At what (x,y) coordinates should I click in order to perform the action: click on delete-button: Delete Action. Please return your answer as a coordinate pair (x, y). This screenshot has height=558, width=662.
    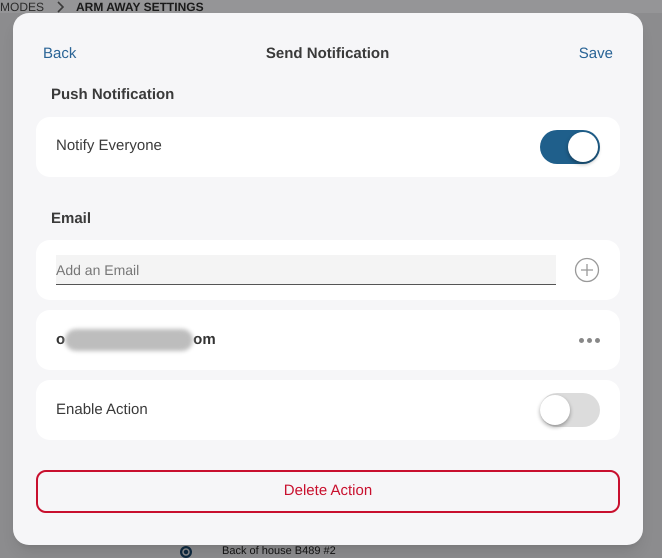
    Looking at the image, I should click on (328, 491).